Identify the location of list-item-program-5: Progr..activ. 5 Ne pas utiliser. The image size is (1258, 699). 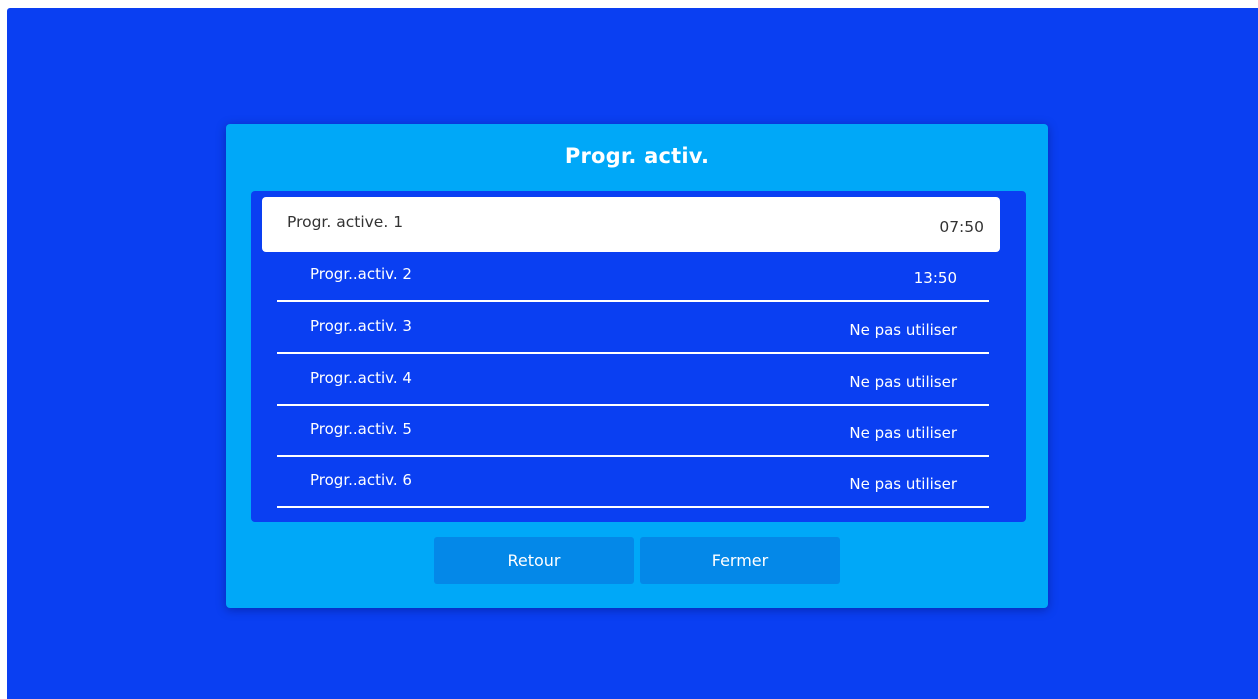
(633, 432).